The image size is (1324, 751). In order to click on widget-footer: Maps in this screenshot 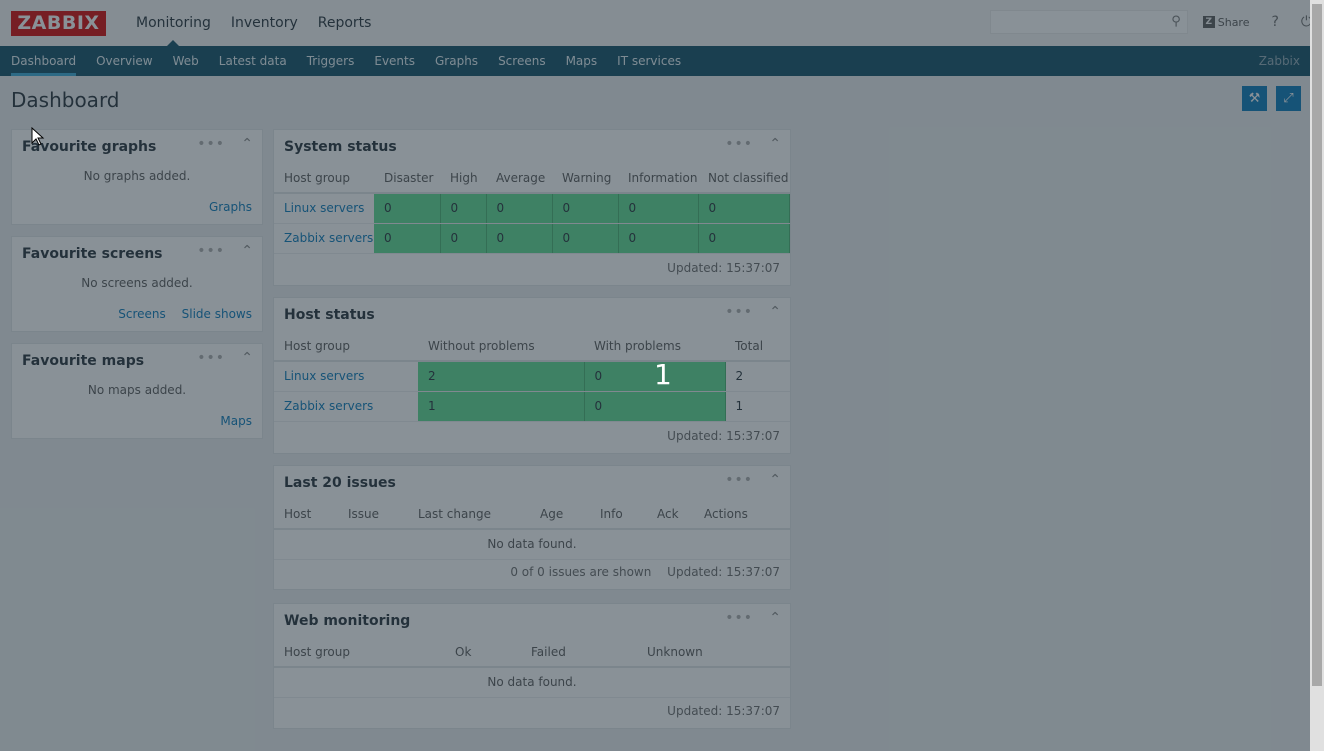, I will do `click(137, 421)`.